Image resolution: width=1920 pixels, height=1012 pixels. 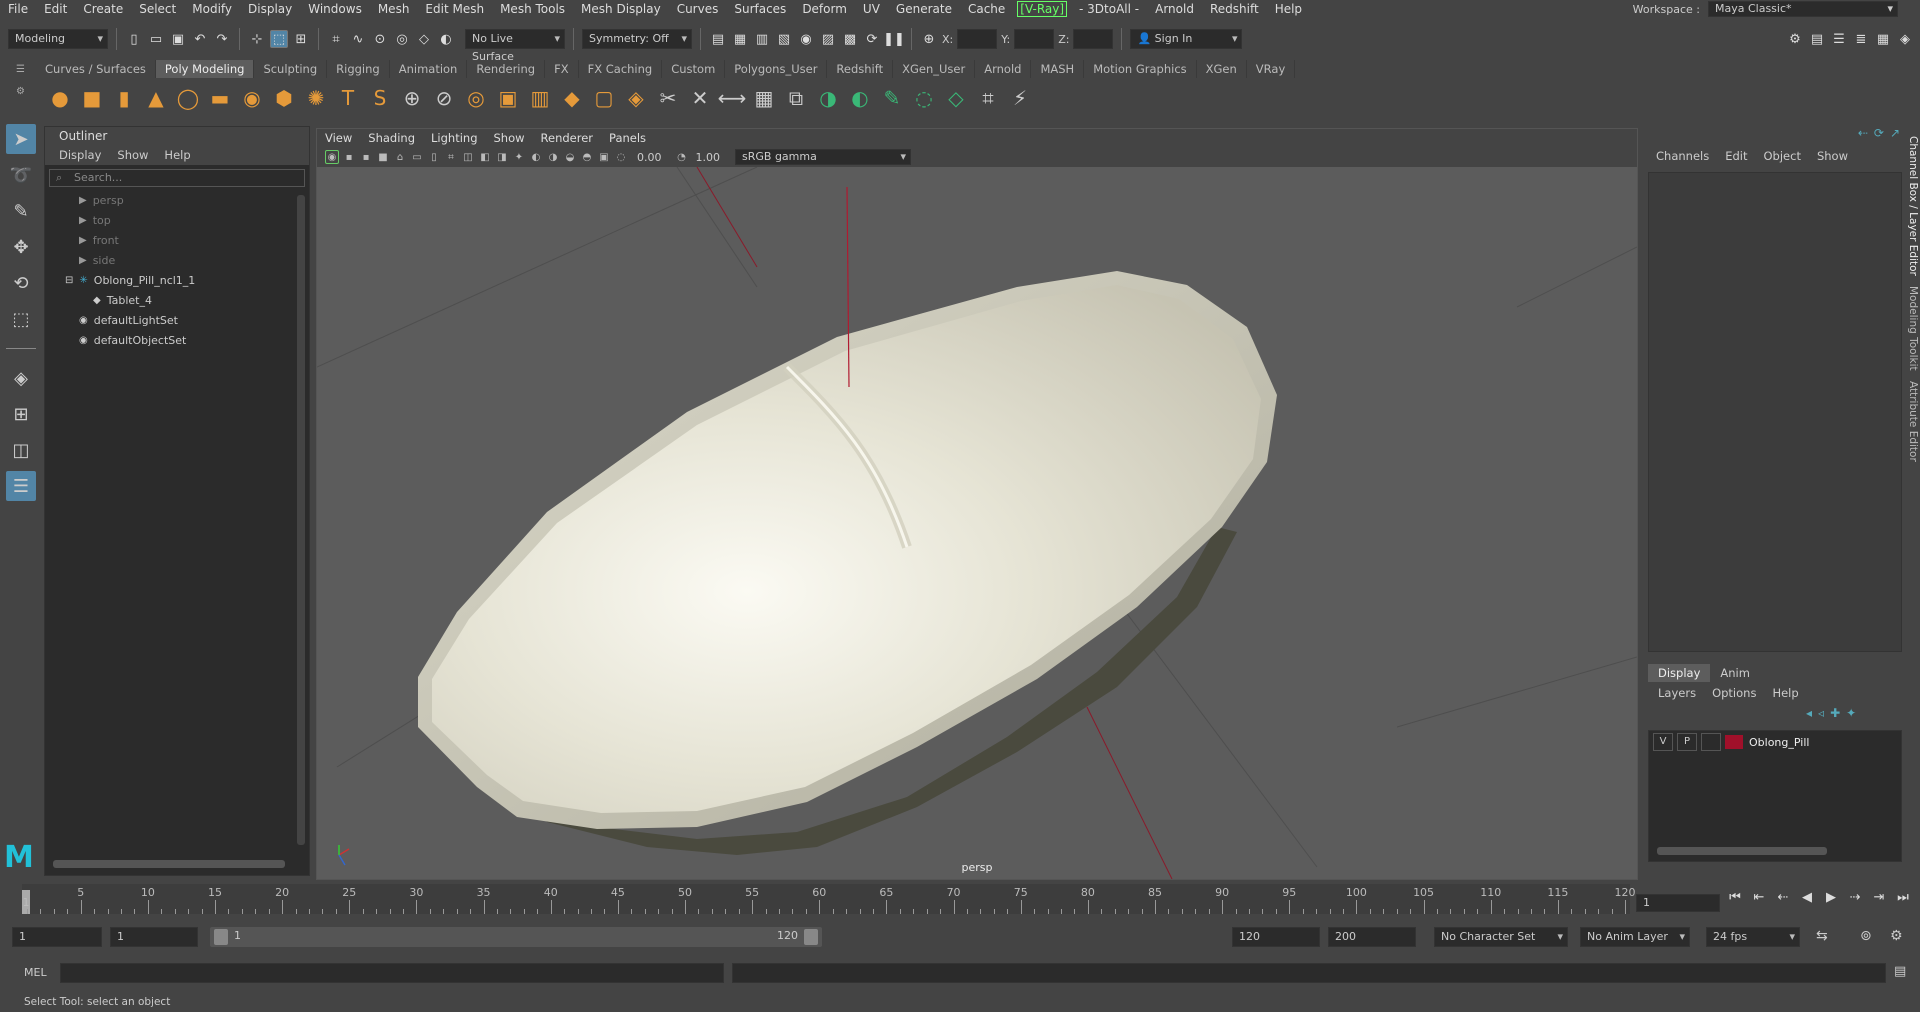 I want to click on bridge-icon: ▥, so click(x=540, y=98).